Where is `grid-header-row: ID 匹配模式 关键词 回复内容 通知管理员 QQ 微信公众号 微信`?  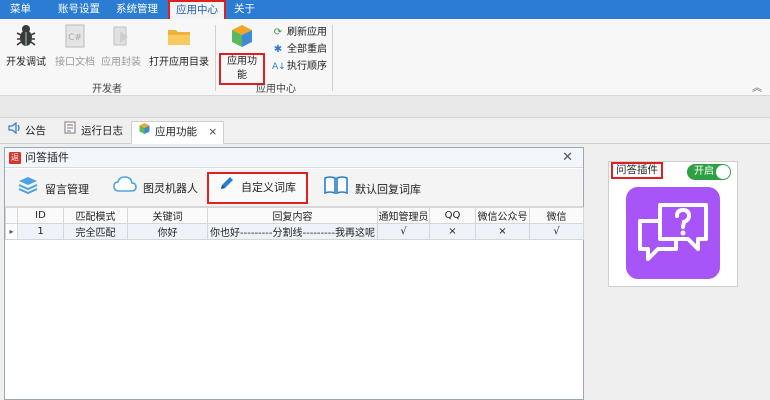
grid-header-row: ID 匹配模式 关键词 回复内容 通知管理员 QQ 微信公众号 微信 is located at coordinates (294, 215).